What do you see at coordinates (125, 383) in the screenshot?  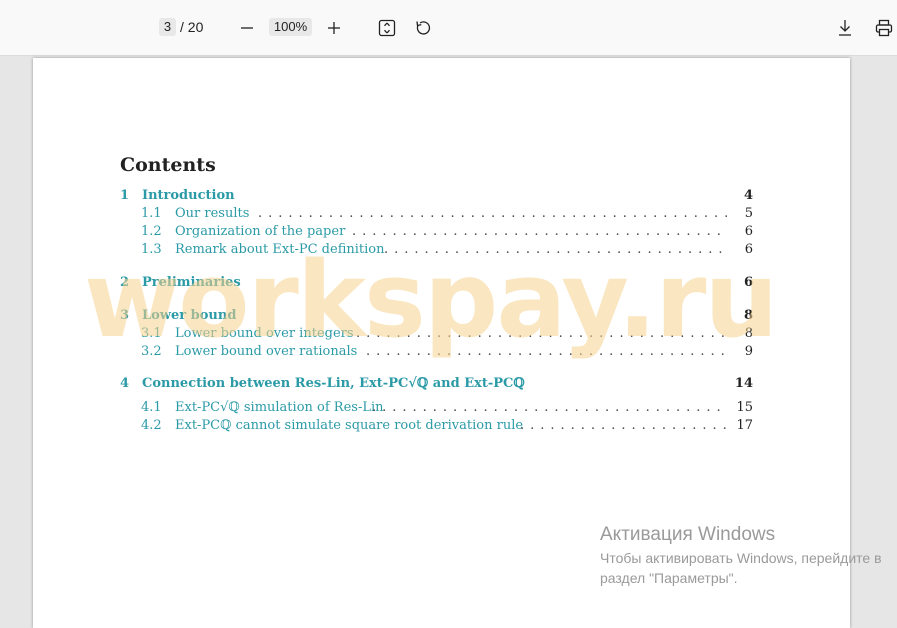 I see `section-number: 4` at bounding box center [125, 383].